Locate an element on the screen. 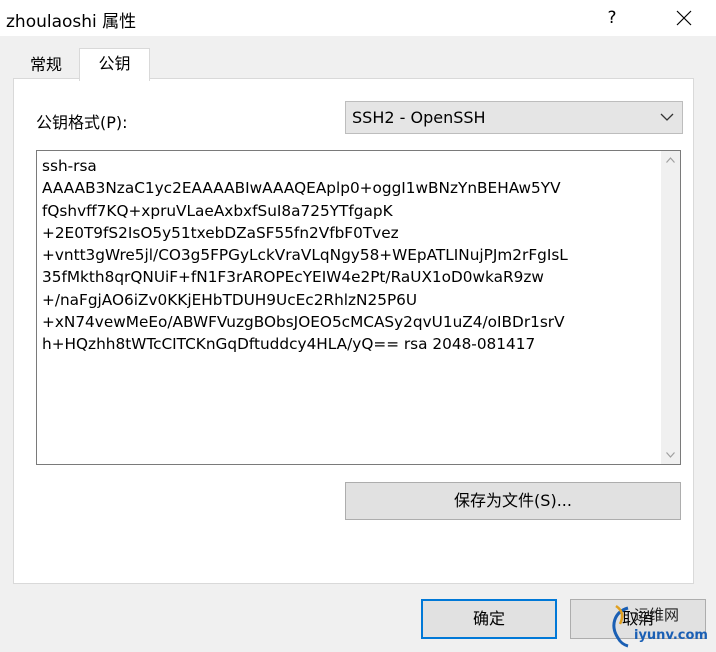  chevron-down-icon is located at coordinates (667, 117).